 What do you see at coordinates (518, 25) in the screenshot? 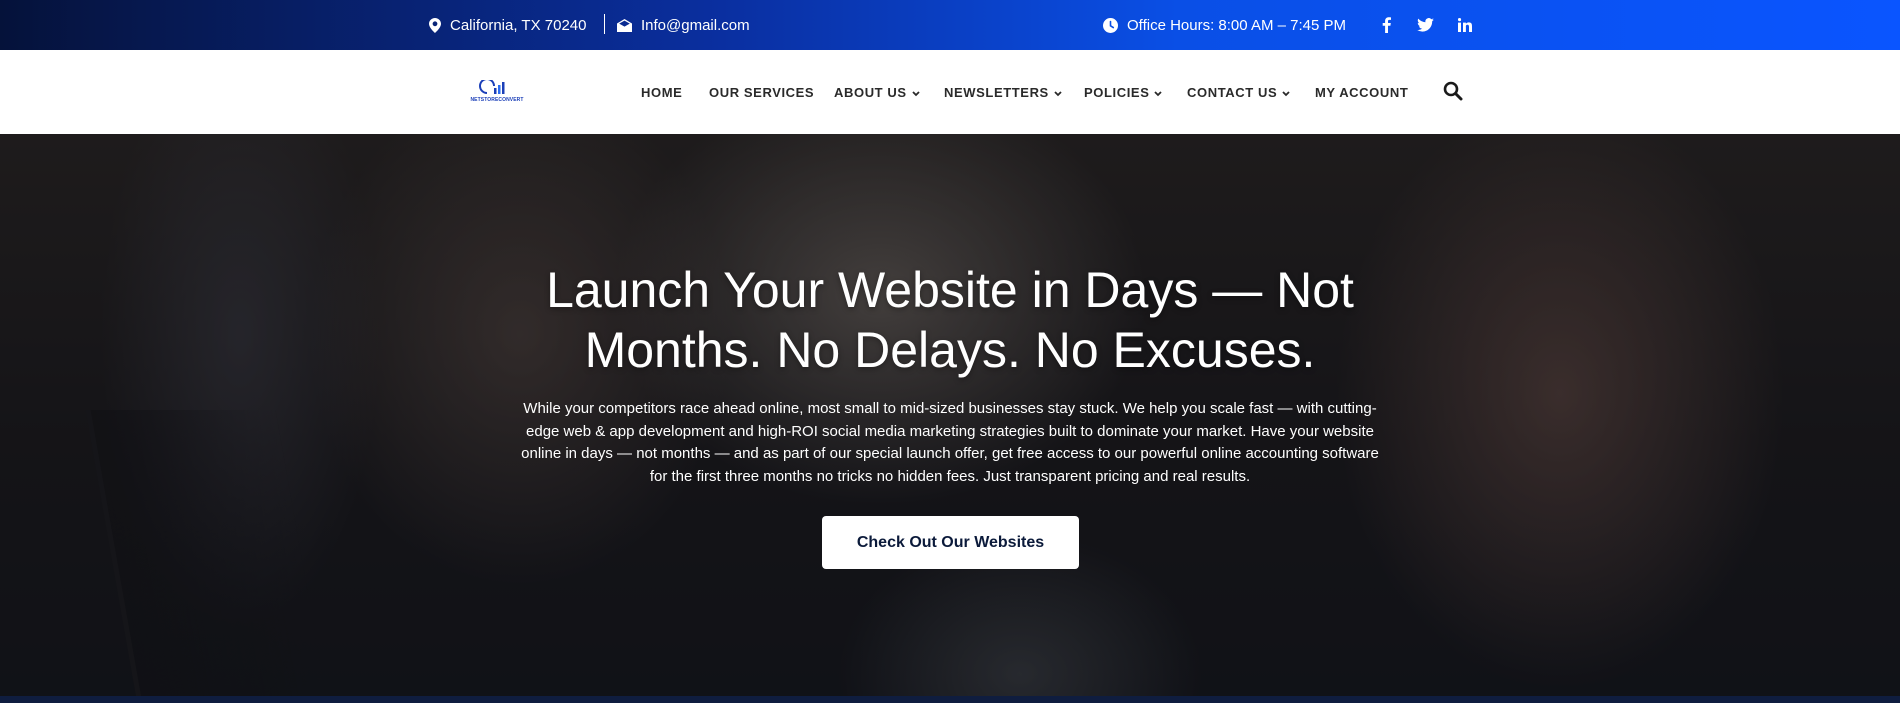
I see `location-text: California, TX 70240` at bounding box center [518, 25].